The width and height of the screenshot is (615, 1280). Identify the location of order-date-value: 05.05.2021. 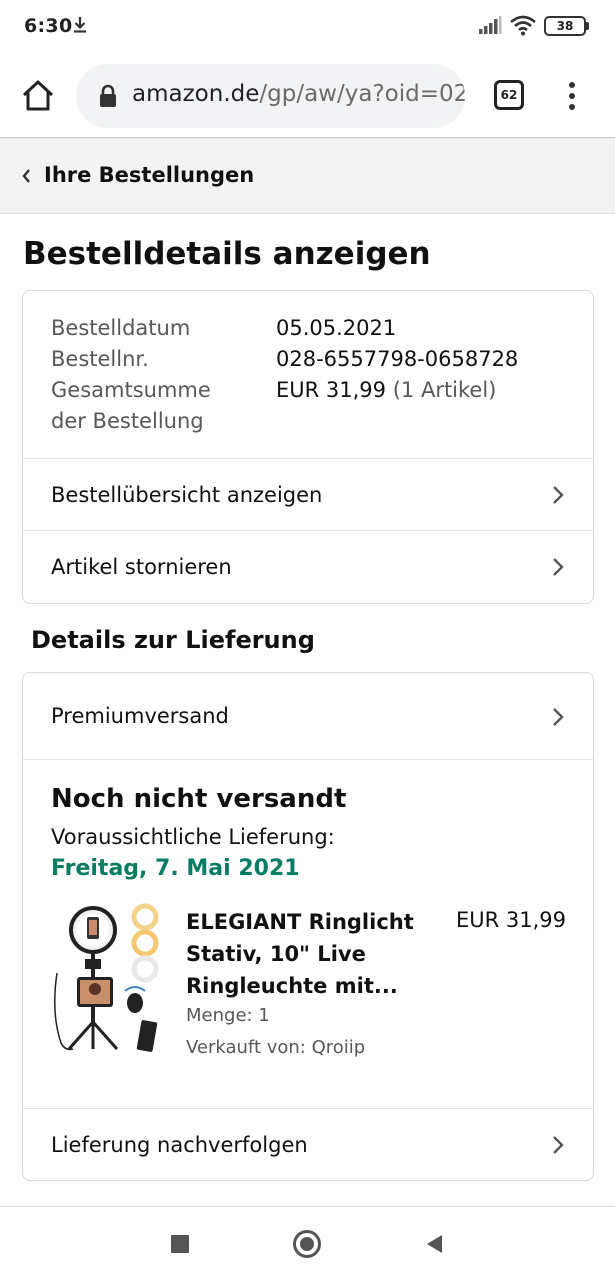
(336, 328).